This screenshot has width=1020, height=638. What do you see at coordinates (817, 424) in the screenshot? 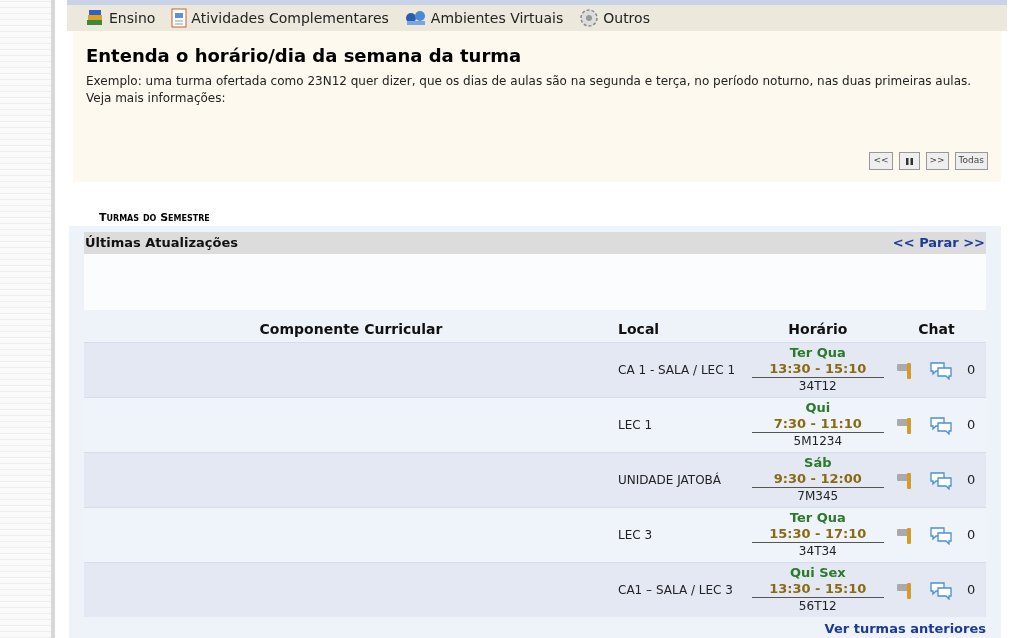
I see `schedule-time: 7:30 - 11:10` at bounding box center [817, 424].